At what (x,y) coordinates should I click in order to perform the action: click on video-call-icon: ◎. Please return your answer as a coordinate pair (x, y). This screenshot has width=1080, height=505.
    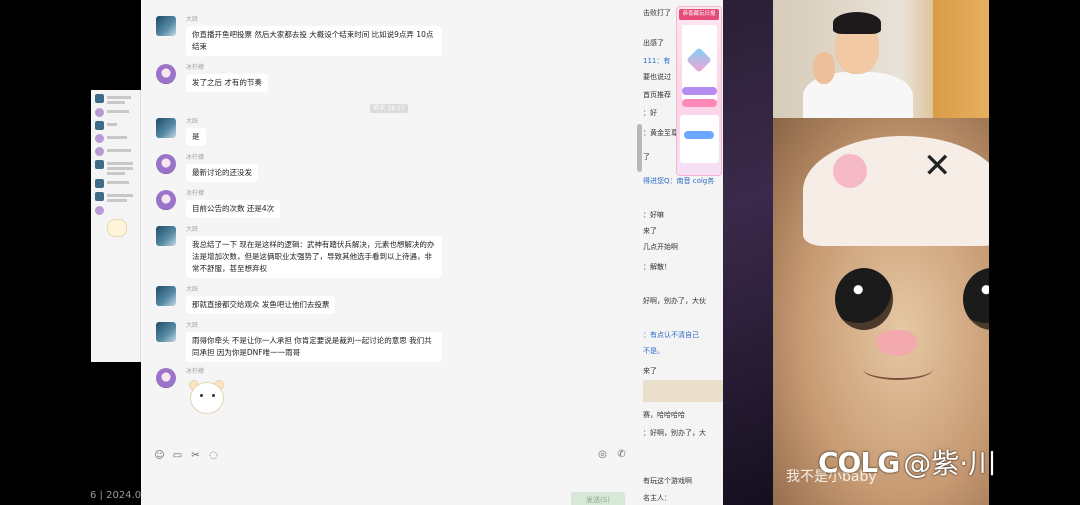
    Looking at the image, I should click on (602, 454).